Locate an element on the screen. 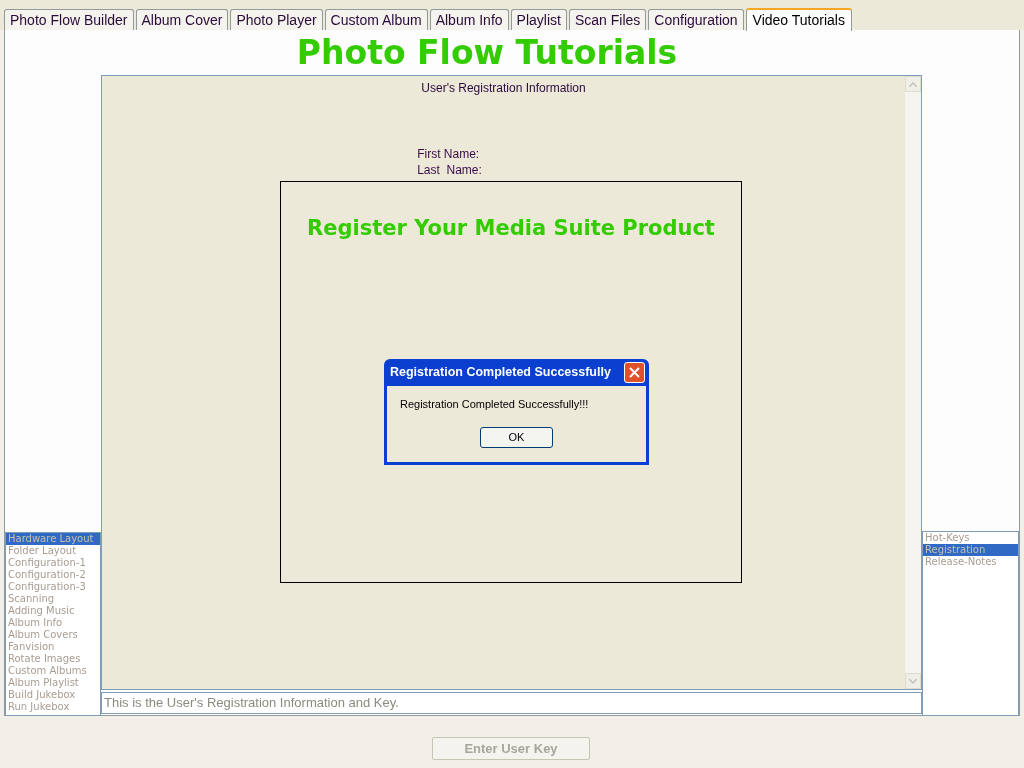 The height and width of the screenshot is (768, 1024). tab: Playlist is located at coordinates (538, 19).